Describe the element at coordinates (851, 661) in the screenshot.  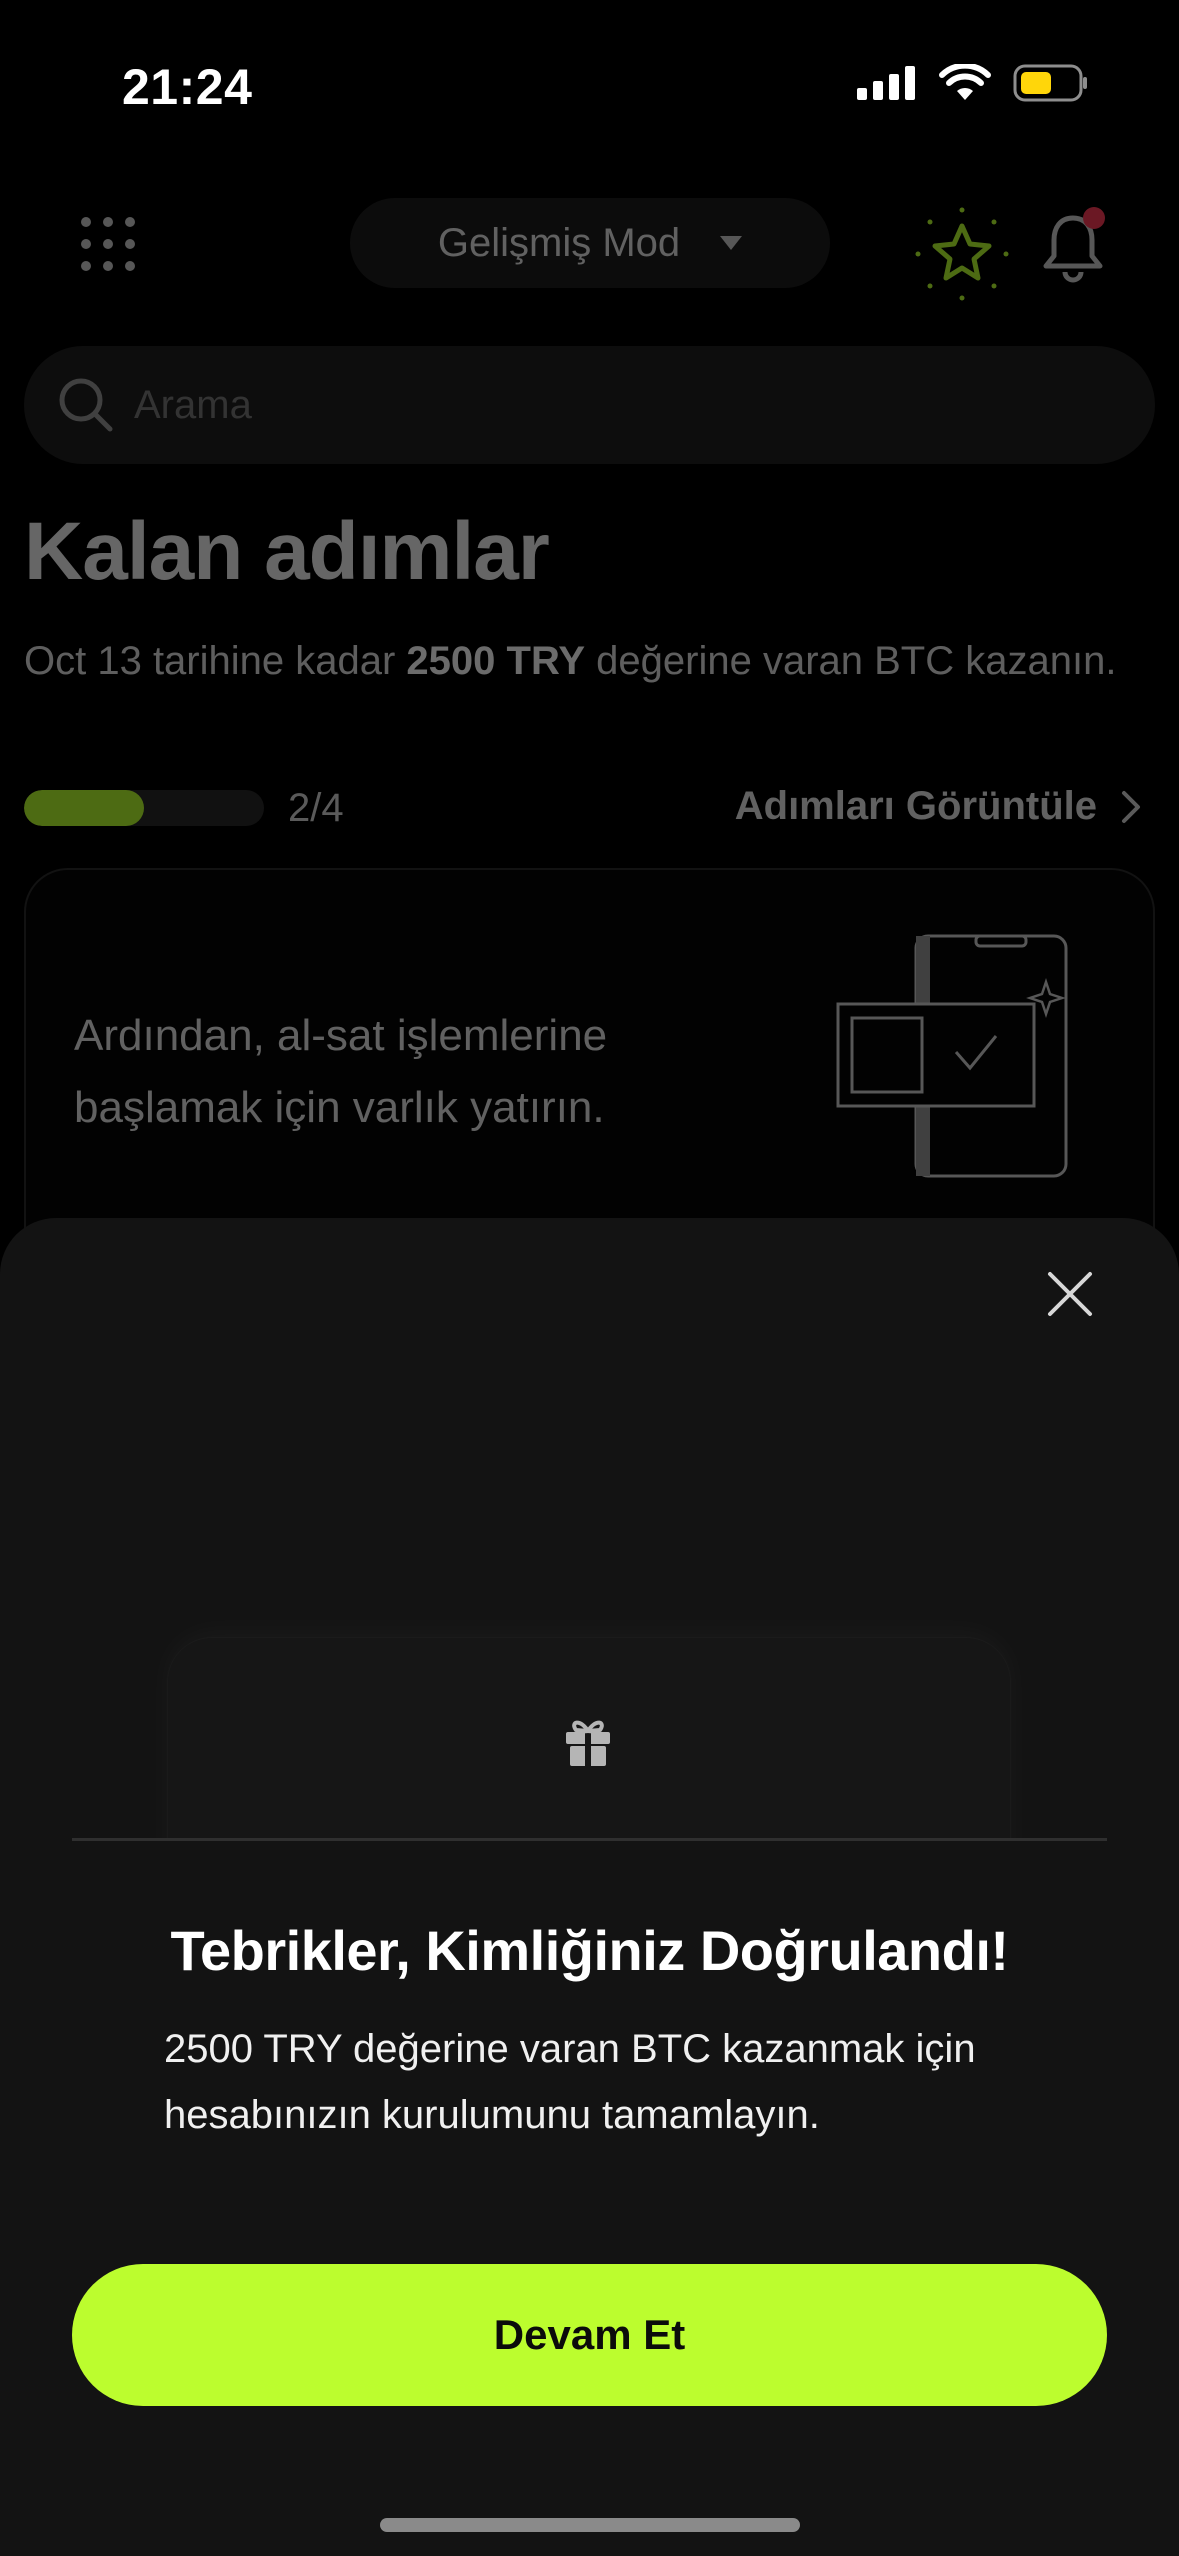
I see `steps-desc-suffix: değerine varan BTC kazanın.` at that location.